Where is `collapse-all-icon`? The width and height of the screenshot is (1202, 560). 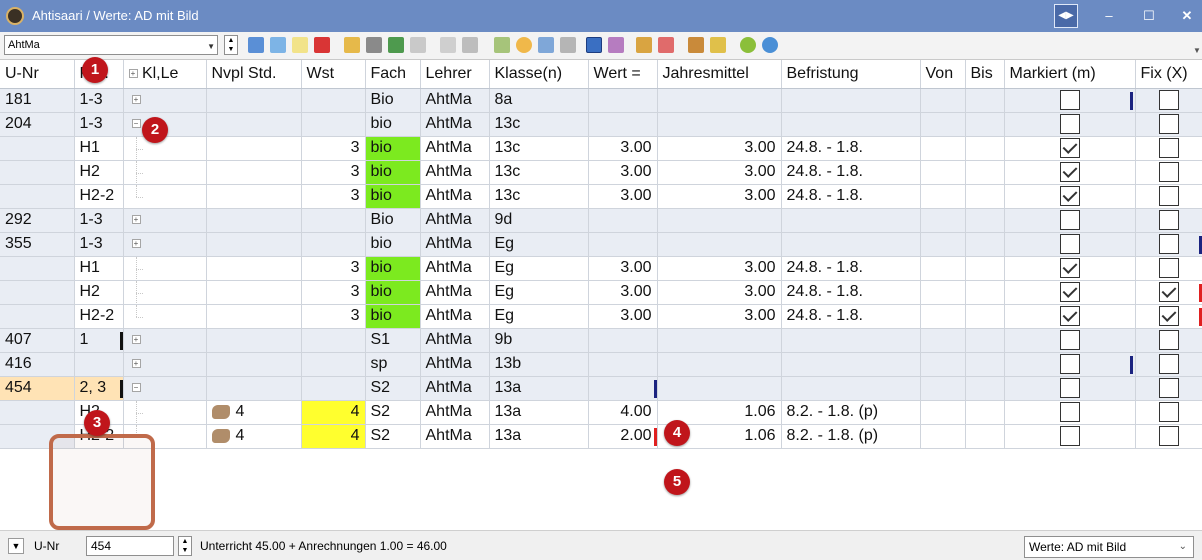 collapse-all-icon is located at coordinates (278, 45).